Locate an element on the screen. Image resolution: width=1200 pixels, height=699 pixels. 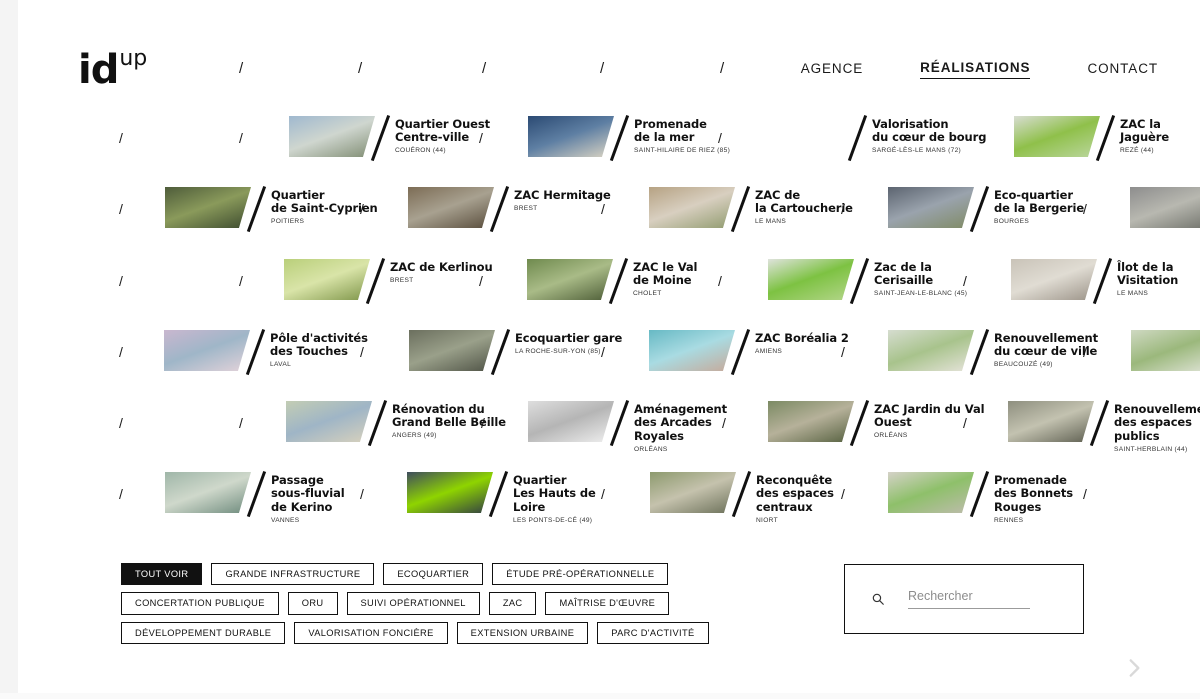
project-title: Promenade des Bonnets Rouges is located at coordinates (1033, 493).